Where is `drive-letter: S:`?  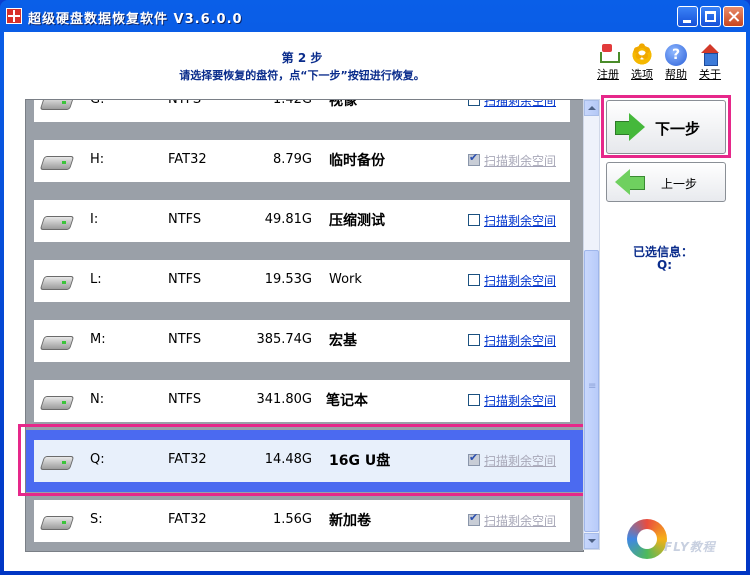
drive-letter: S: is located at coordinates (96, 519).